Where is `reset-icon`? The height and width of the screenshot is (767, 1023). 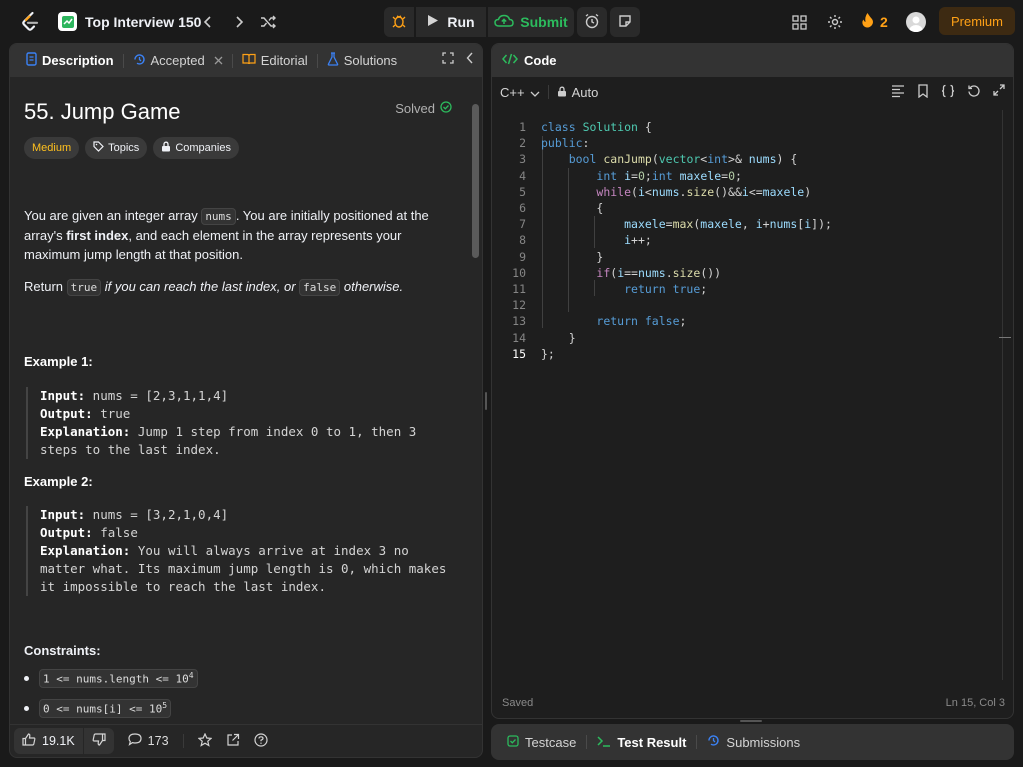
reset-icon is located at coordinates (974, 92).